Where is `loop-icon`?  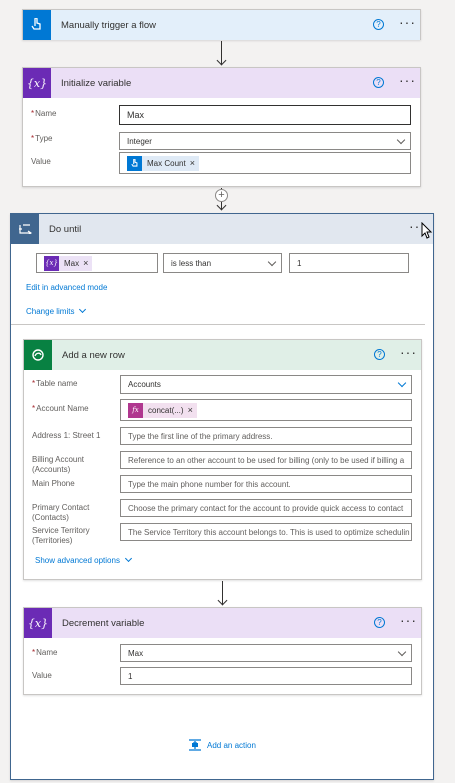
loop-icon is located at coordinates (25, 229).